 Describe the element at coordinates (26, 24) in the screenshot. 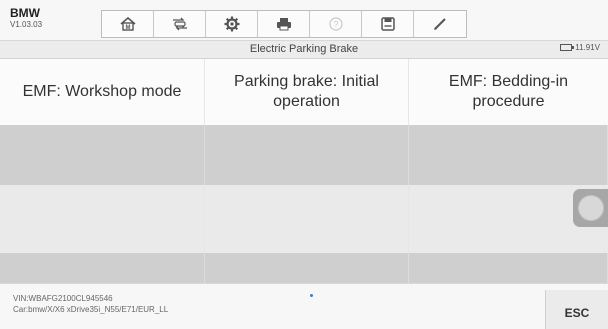

I see `app-version: V1.03.03` at that location.